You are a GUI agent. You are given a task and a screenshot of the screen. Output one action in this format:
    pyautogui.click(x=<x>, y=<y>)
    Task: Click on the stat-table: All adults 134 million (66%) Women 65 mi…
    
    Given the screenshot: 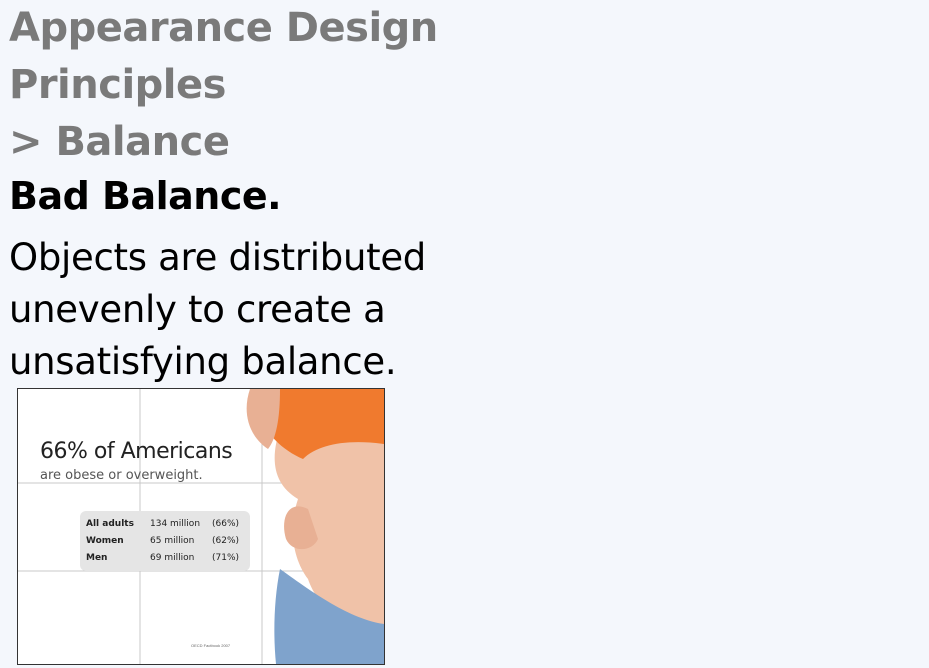 What is the action you would take?
    pyautogui.click(x=165, y=541)
    